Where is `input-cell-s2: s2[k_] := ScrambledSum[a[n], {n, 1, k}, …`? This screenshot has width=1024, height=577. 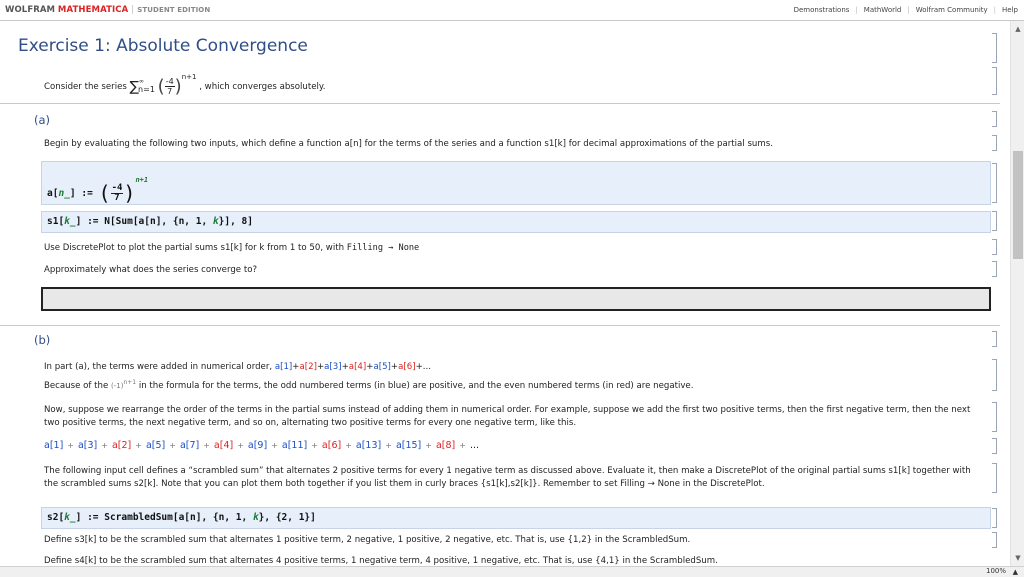
input-cell-s2: s2[k_] := ScrambledSum[a[n], {n, 1, k}, … is located at coordinates (516, 518).